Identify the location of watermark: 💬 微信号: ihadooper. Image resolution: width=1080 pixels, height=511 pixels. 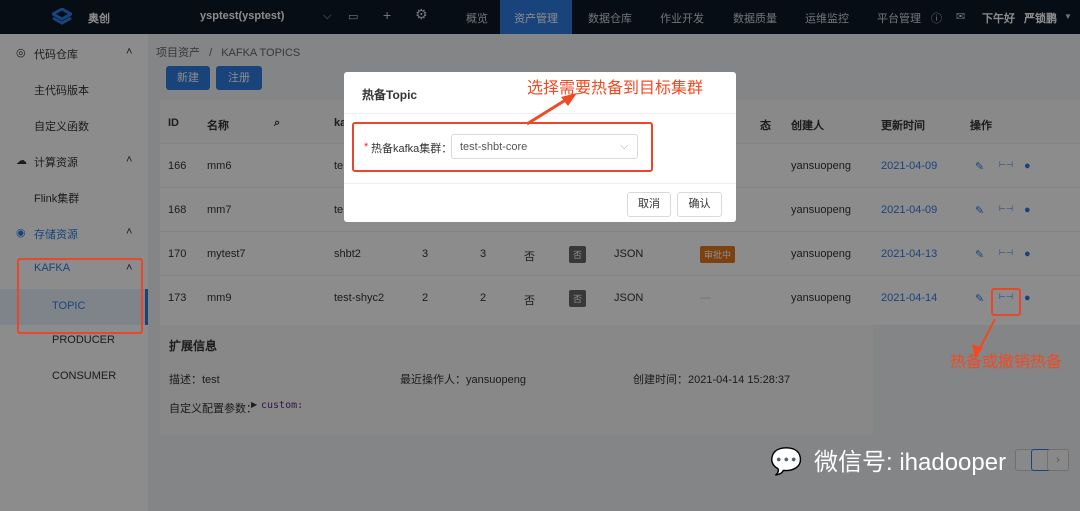
(888, 459).